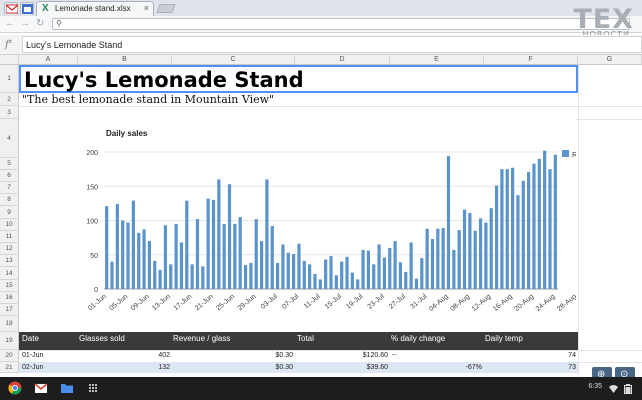 The image size is (642, 400). What do you see at coordinates (546, 303) in the screenshot?
I see `x-tick-label: 24-Aug` at bounding box center [546, 303].